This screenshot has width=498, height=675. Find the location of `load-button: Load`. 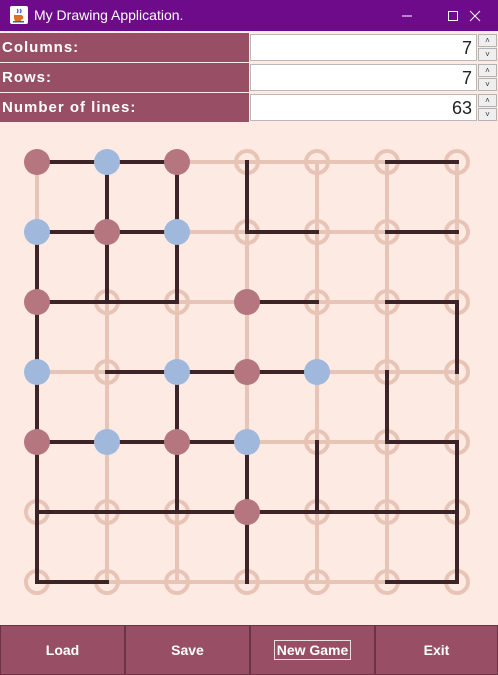

load-button: Load is located at coordinates (62, 650).